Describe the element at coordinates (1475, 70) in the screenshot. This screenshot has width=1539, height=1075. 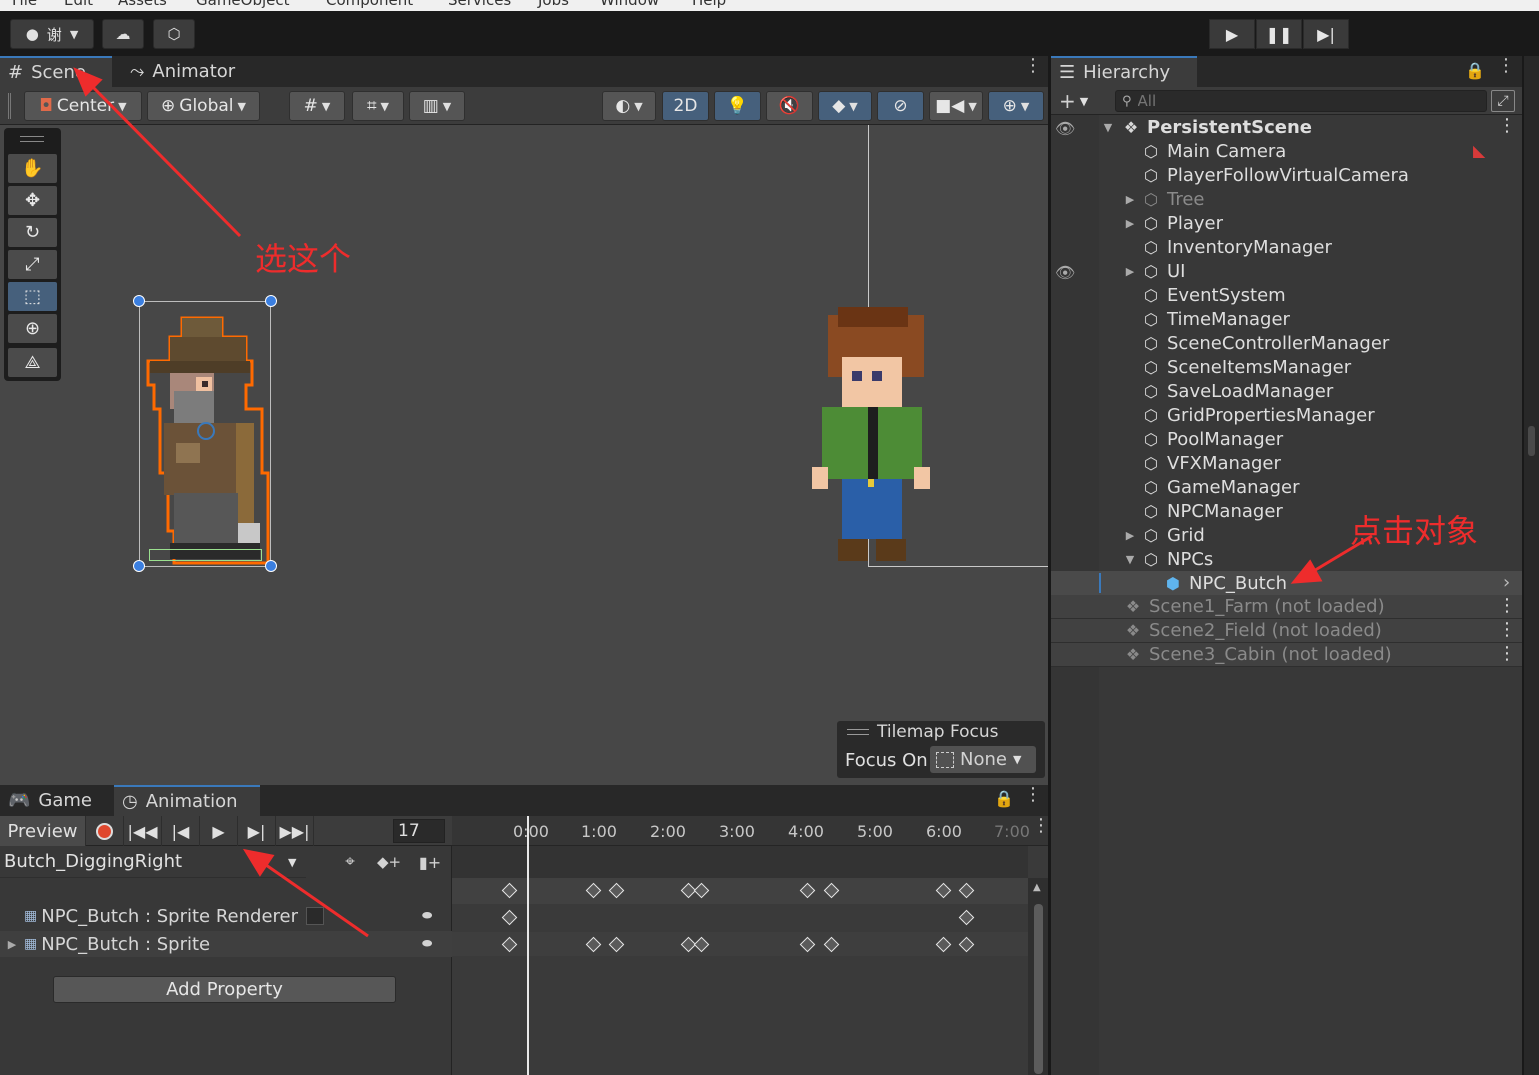
I see `lock-icon: 🔒` at that location.